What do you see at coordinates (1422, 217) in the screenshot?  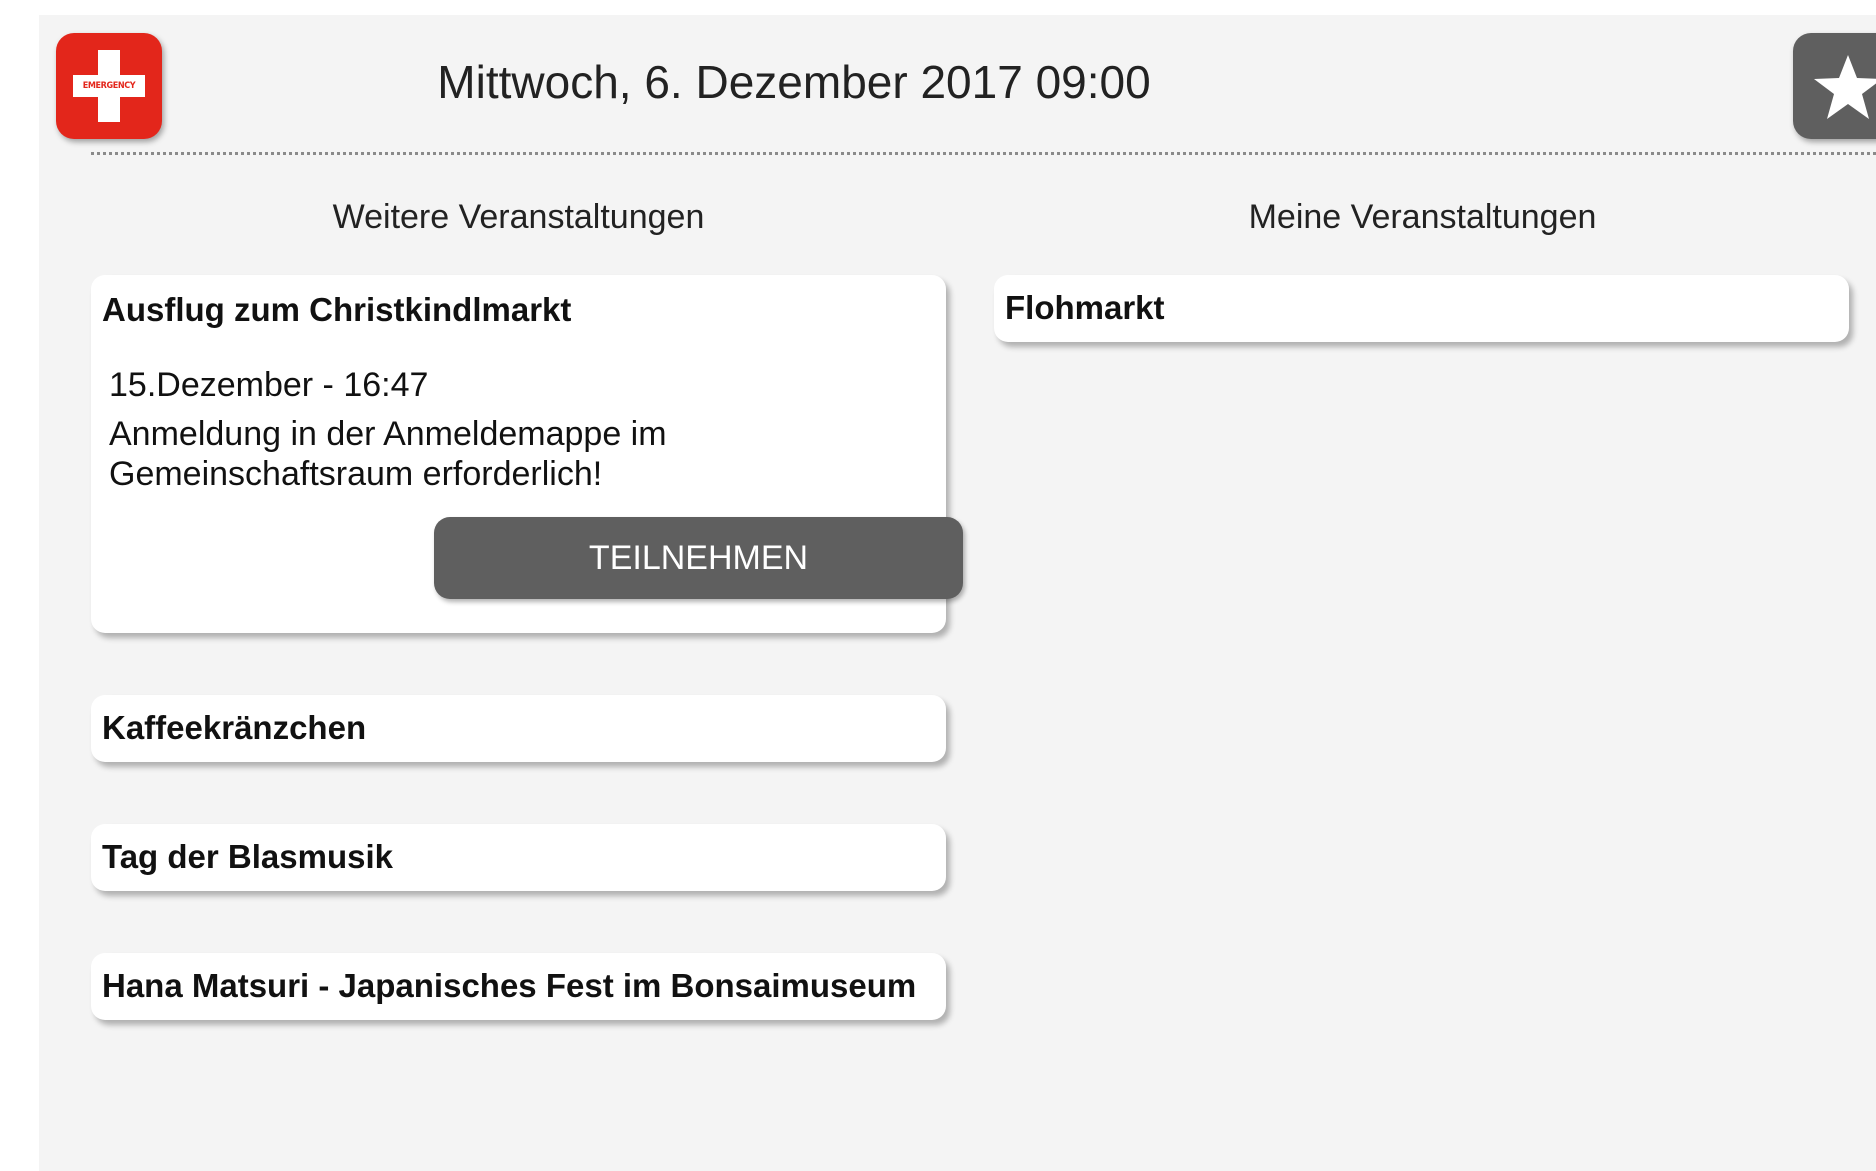 I see `my-events-heading: Meine Veranstaltungen` at bounding box center [1422, 217].